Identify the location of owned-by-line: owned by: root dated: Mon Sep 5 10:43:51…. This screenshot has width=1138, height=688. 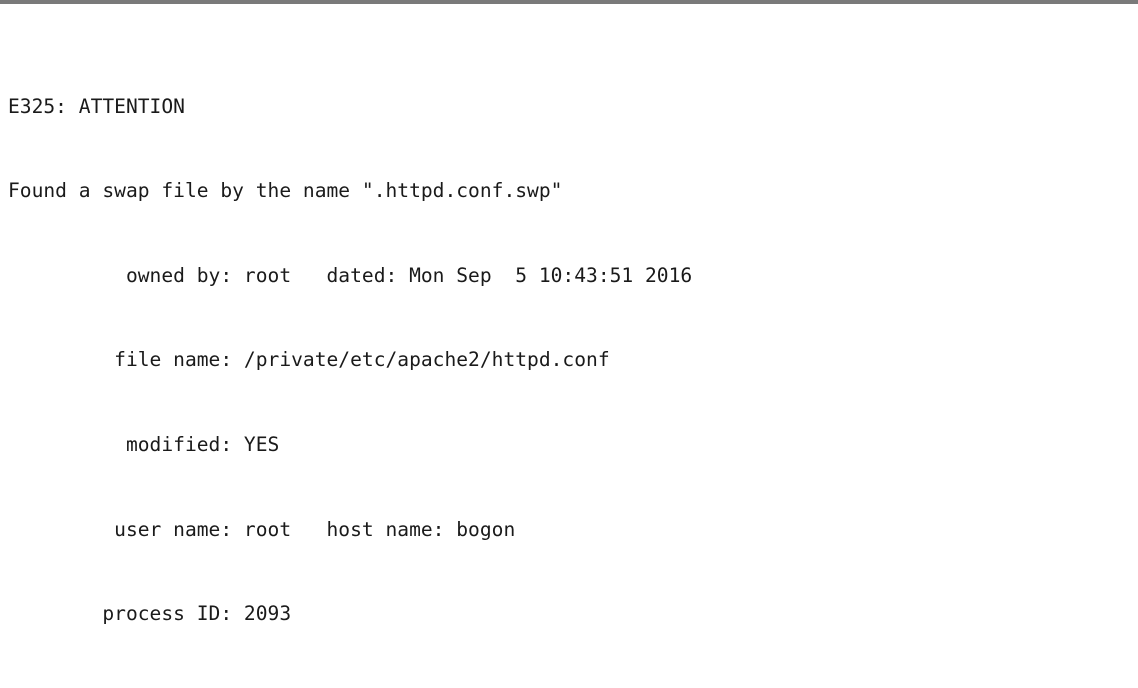
(350, 275).